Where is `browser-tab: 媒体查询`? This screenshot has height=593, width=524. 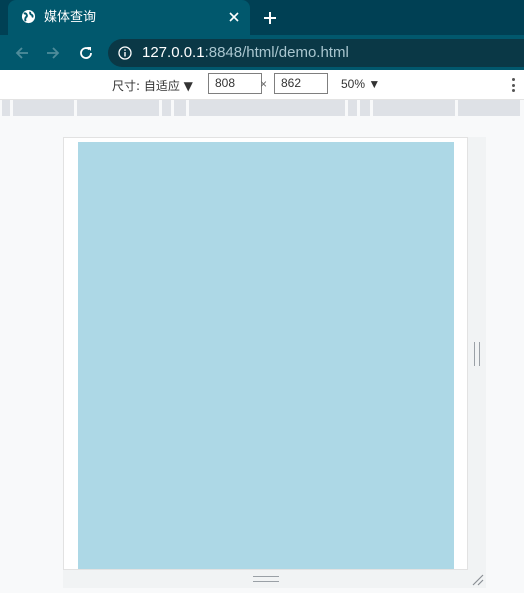
browser-tab: 媒体查询 is located at coordinates (129, 17).